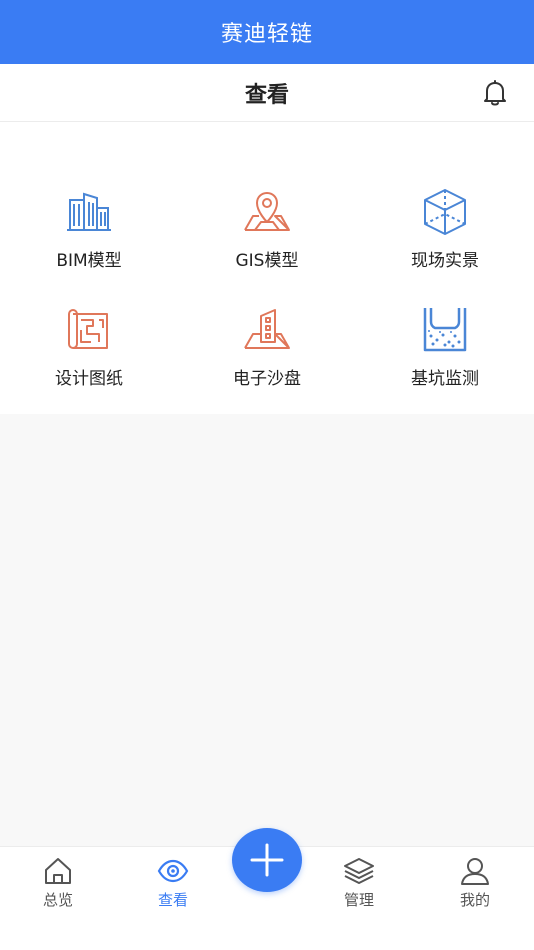 The width and height of the screenshot is (534, 950). Describe the element at coordinates (445, 354) in the screenshot. I see `grid-item-pit: 基坑监测` at that location.